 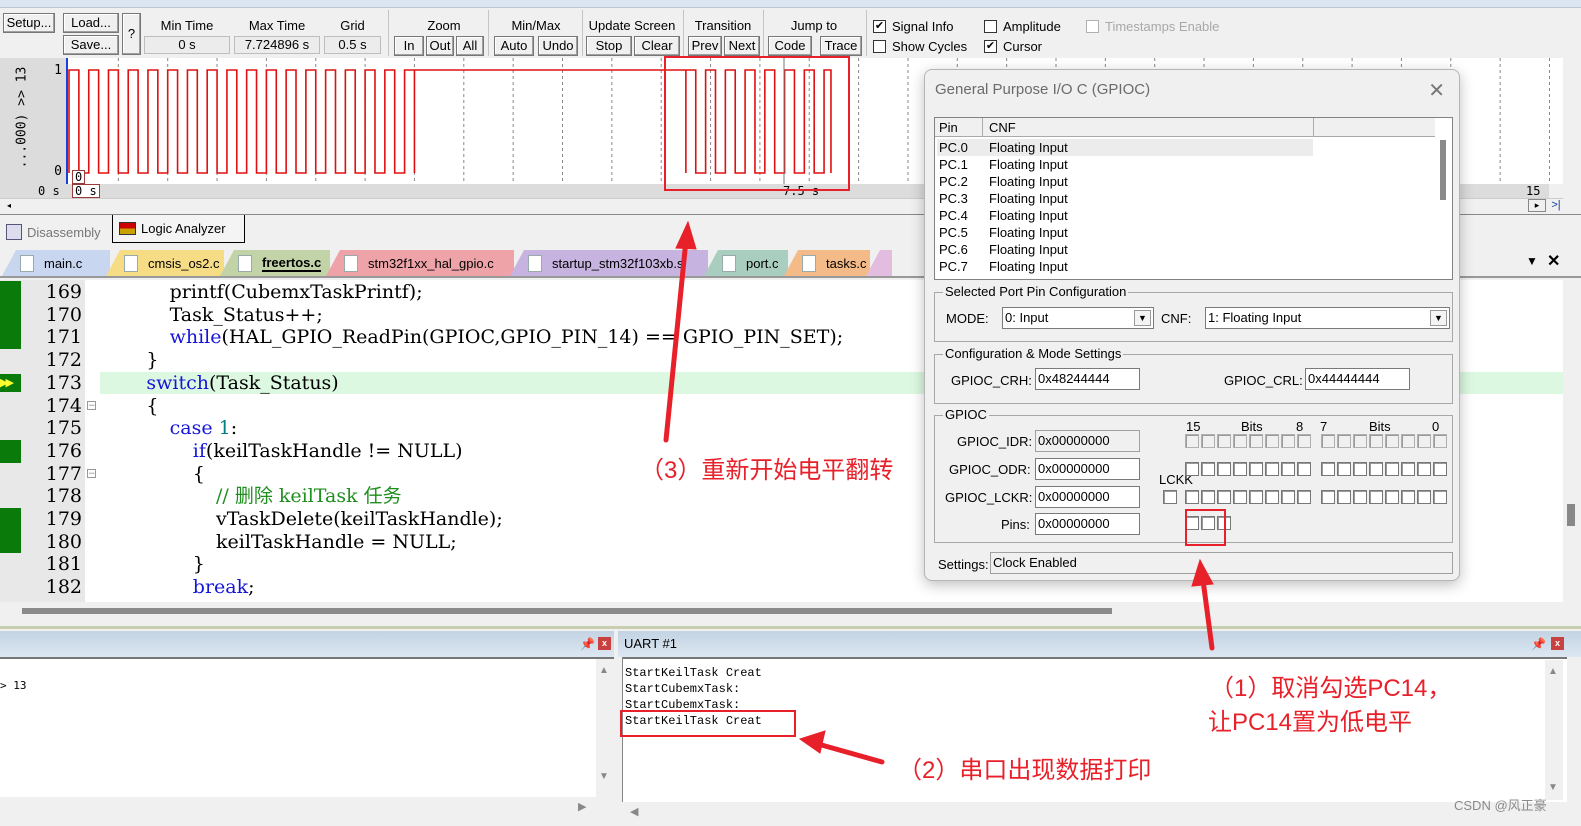 What do you see at coordinates (1224, 469) in the screenshot?
I see `odr-bit-13-checkbox` at bounding box center [1224, 469].